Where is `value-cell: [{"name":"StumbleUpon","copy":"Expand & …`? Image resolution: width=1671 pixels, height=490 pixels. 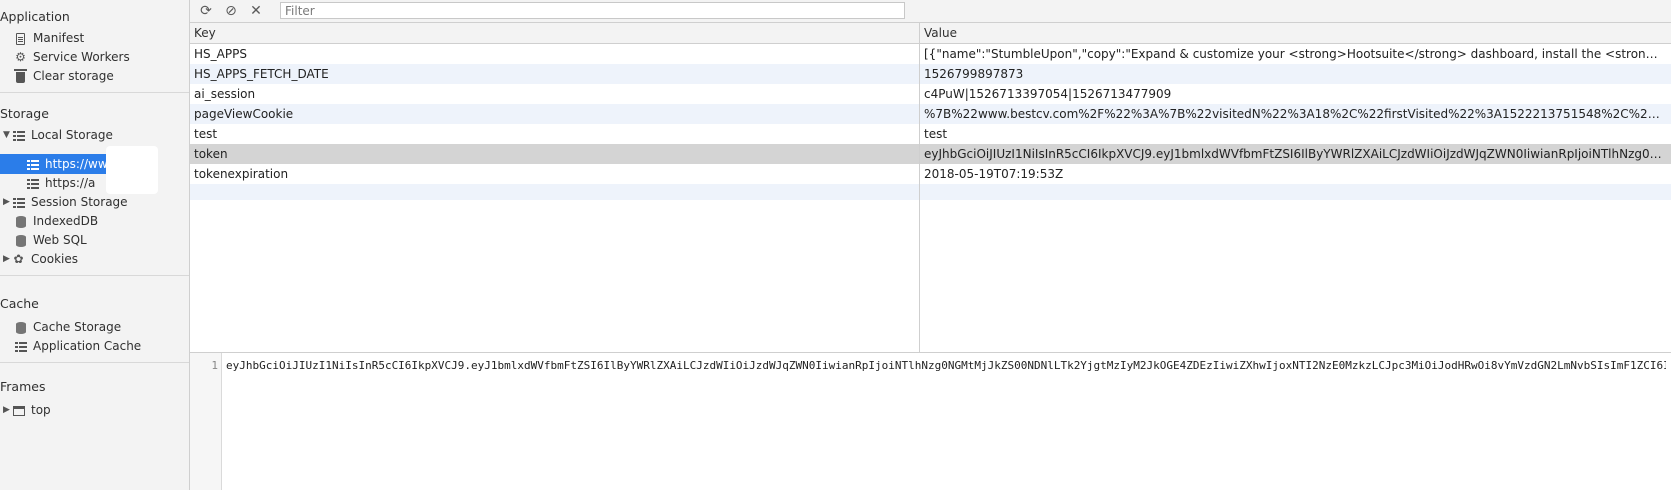
value-cell: [{"name":"StumbleUpon","copy":"Expand & … is located at coordinates (1294, 54).